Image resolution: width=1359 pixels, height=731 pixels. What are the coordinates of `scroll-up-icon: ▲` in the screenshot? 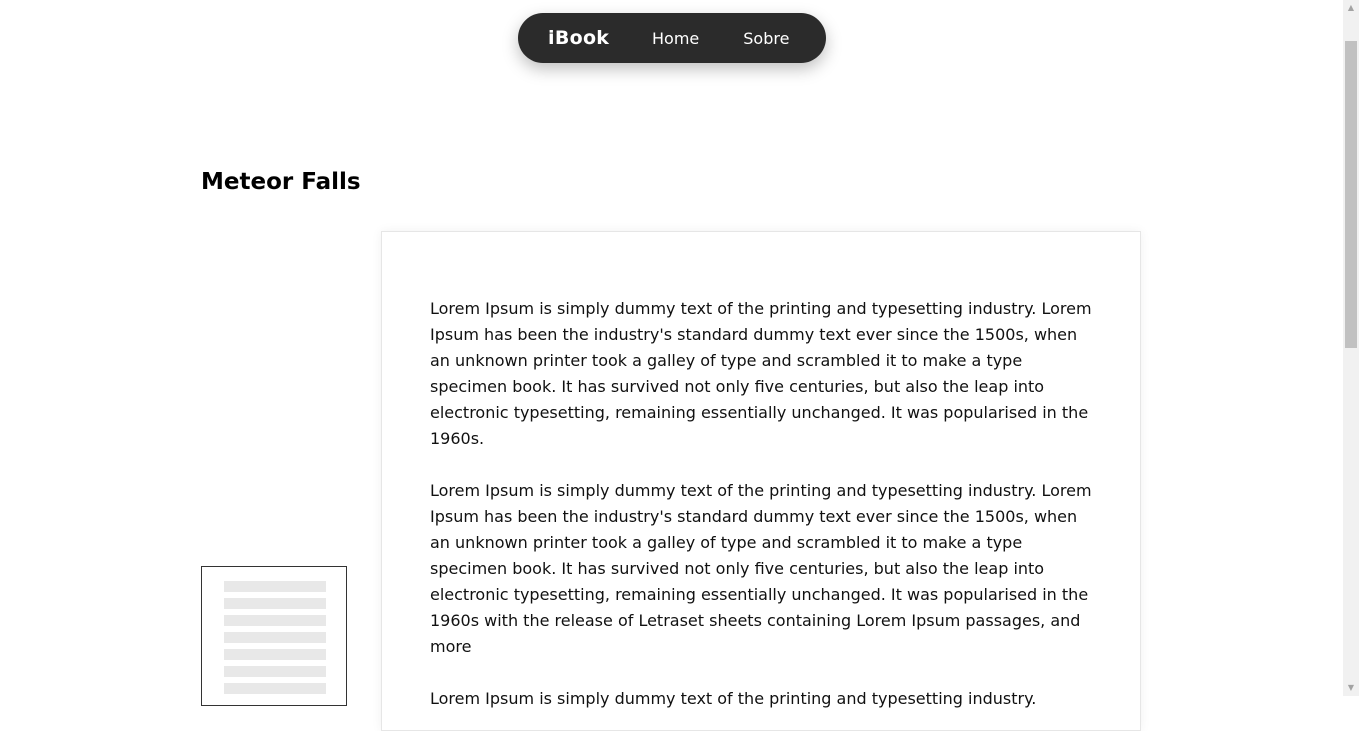 It's located at (1351, 8).